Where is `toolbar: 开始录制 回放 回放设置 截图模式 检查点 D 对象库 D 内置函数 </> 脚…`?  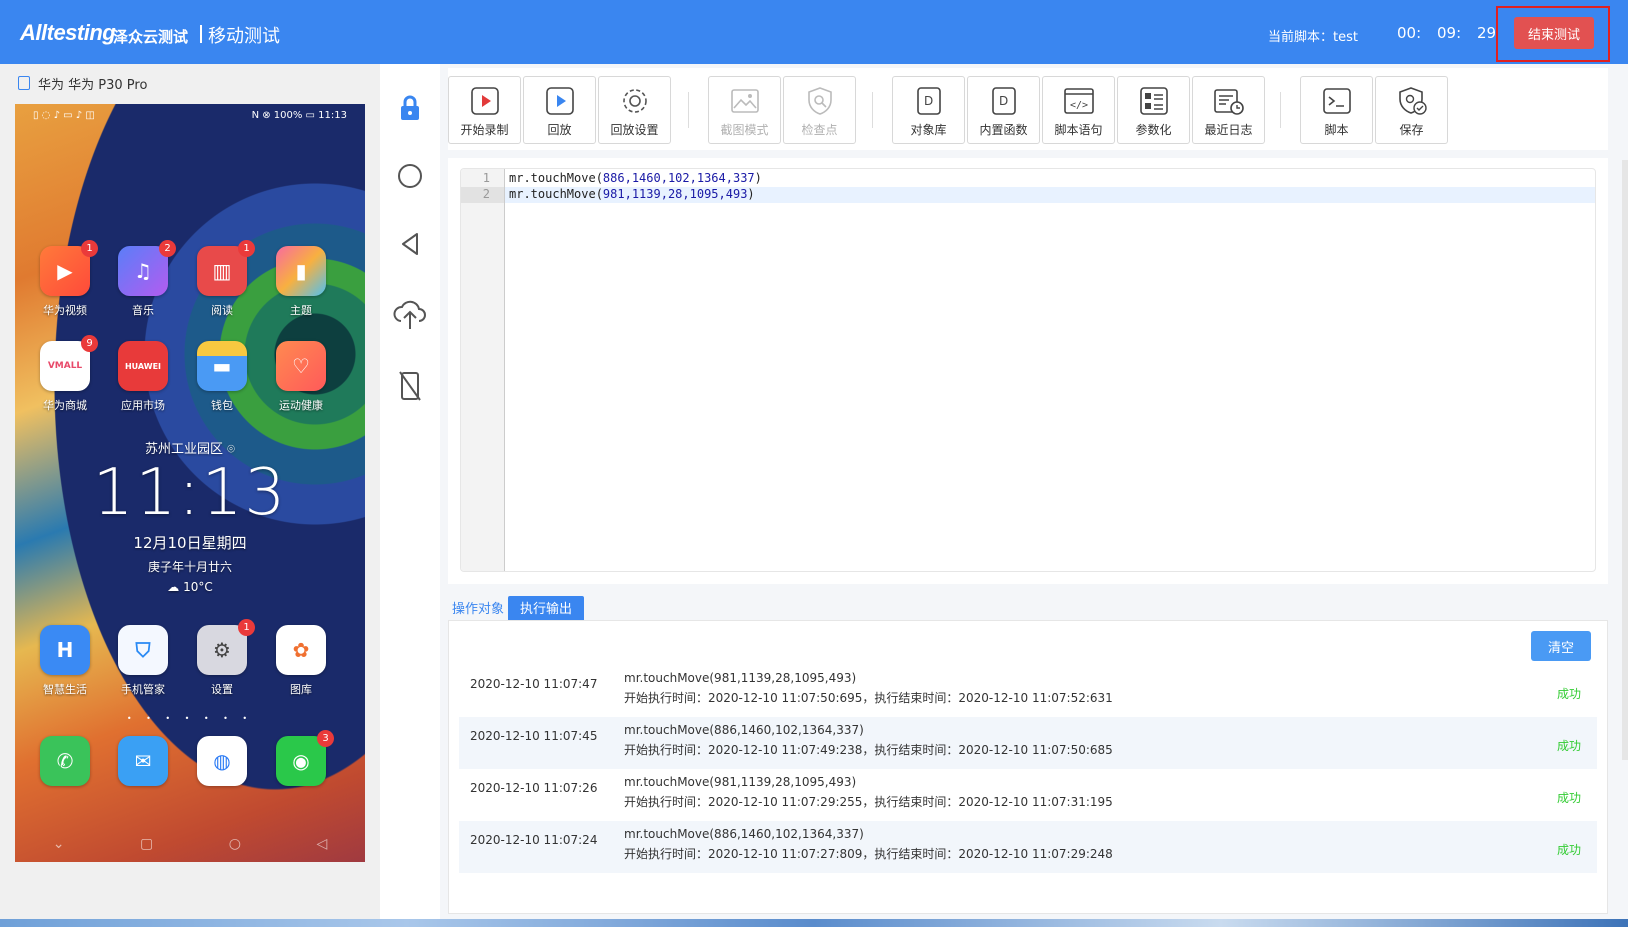
toolbar: 开始录制 回放 回放设置 截图模式 检查点 D 对象库 D 内置函数 </> 脚… is located at coordinates (1028, 109).